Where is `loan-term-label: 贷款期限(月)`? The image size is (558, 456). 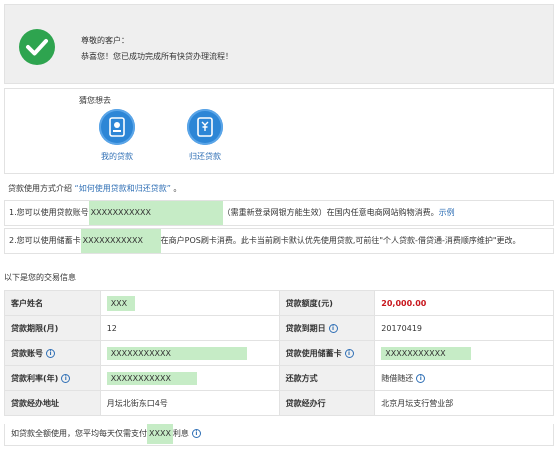
loan-term-label: 贷款期限(月) is located at coordinates (52, 328).